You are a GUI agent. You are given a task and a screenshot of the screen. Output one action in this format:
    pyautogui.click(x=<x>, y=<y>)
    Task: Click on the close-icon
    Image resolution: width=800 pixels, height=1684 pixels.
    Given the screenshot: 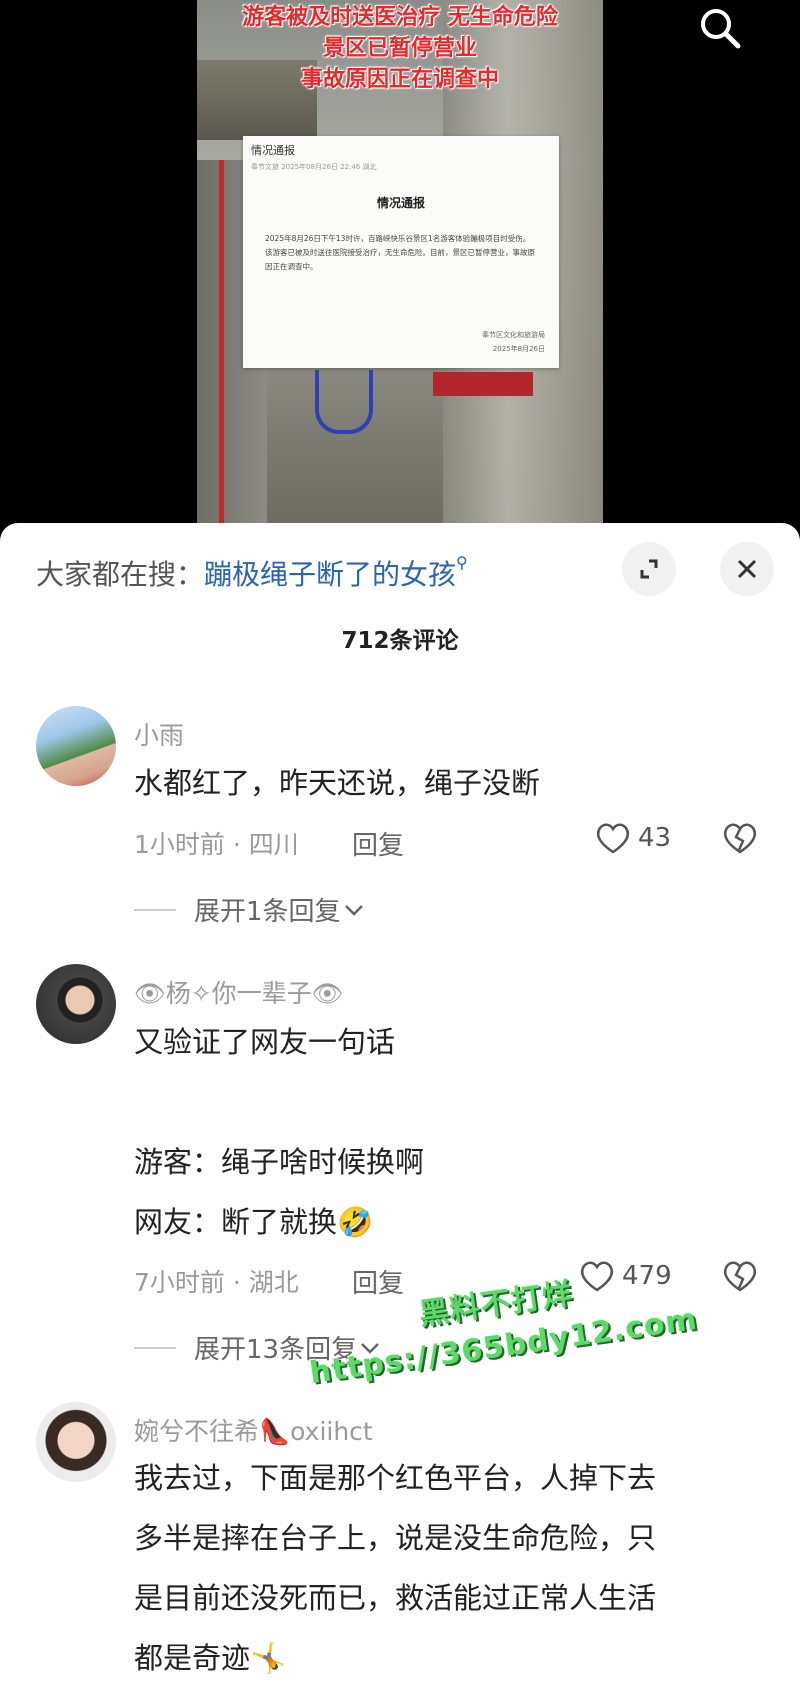 What is the action you would take?
    pyautogui.click(x=747, y=569)
    